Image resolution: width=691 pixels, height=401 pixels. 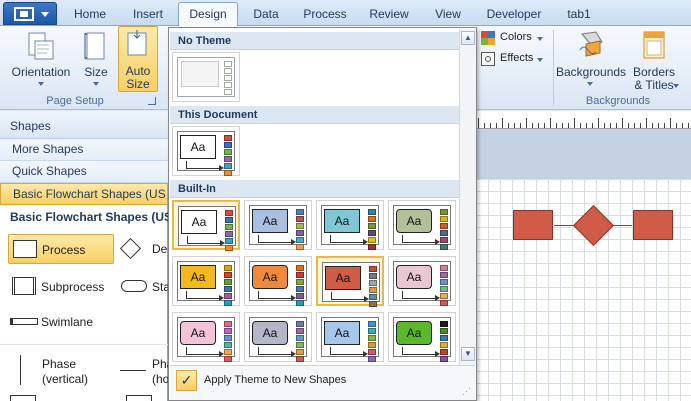 What do you see at coordinates (277, 240) in the screenshot?
I see `connector-arrow-icon` at bounding box center [277, 240].